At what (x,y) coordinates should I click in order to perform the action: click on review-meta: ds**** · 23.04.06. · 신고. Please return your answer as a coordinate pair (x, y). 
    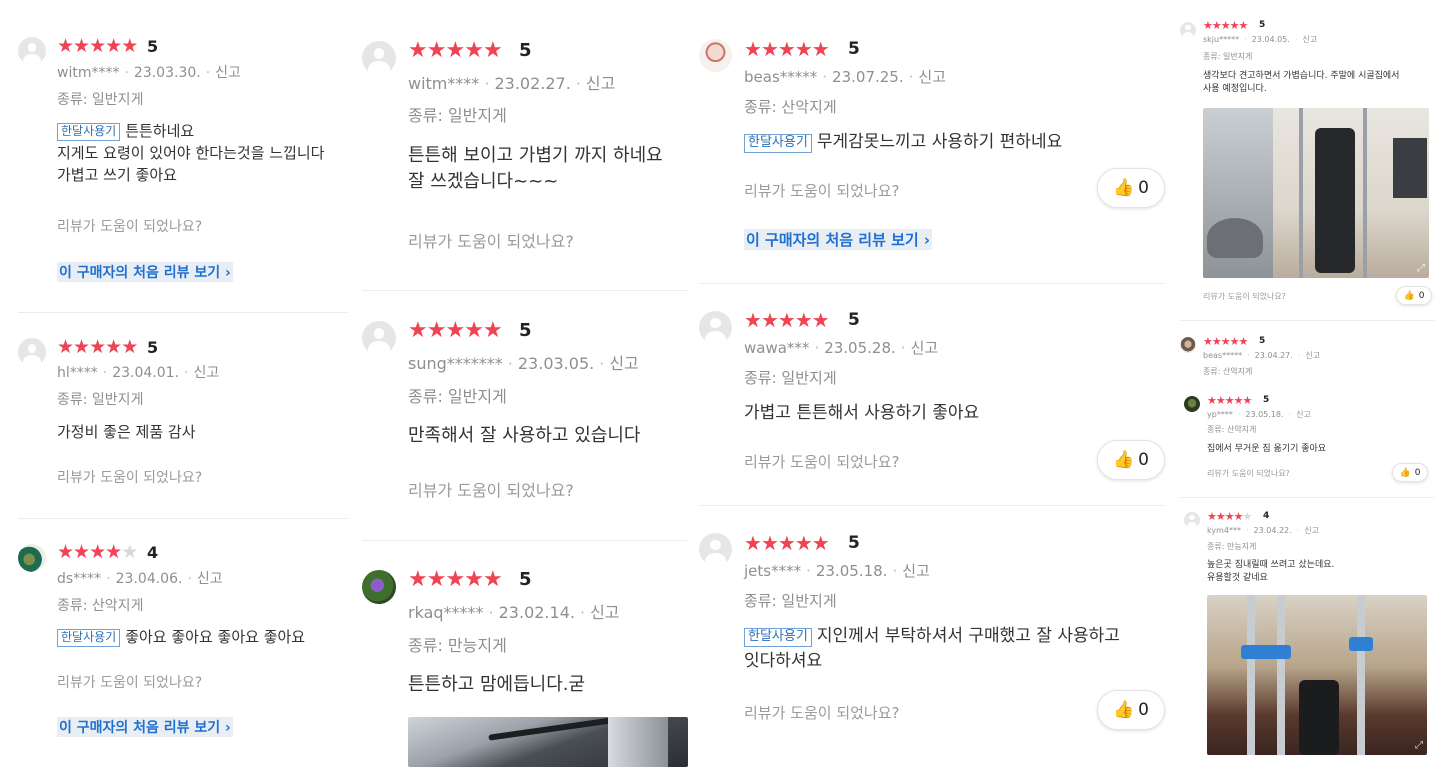
    Looking at the image, I should click on (140, 579).